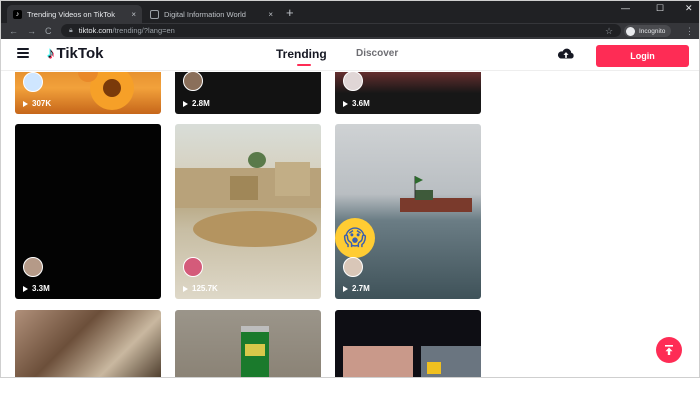 This screenshot has height=400, width=700. I want to click on forward-button: →, so click(31, 31).